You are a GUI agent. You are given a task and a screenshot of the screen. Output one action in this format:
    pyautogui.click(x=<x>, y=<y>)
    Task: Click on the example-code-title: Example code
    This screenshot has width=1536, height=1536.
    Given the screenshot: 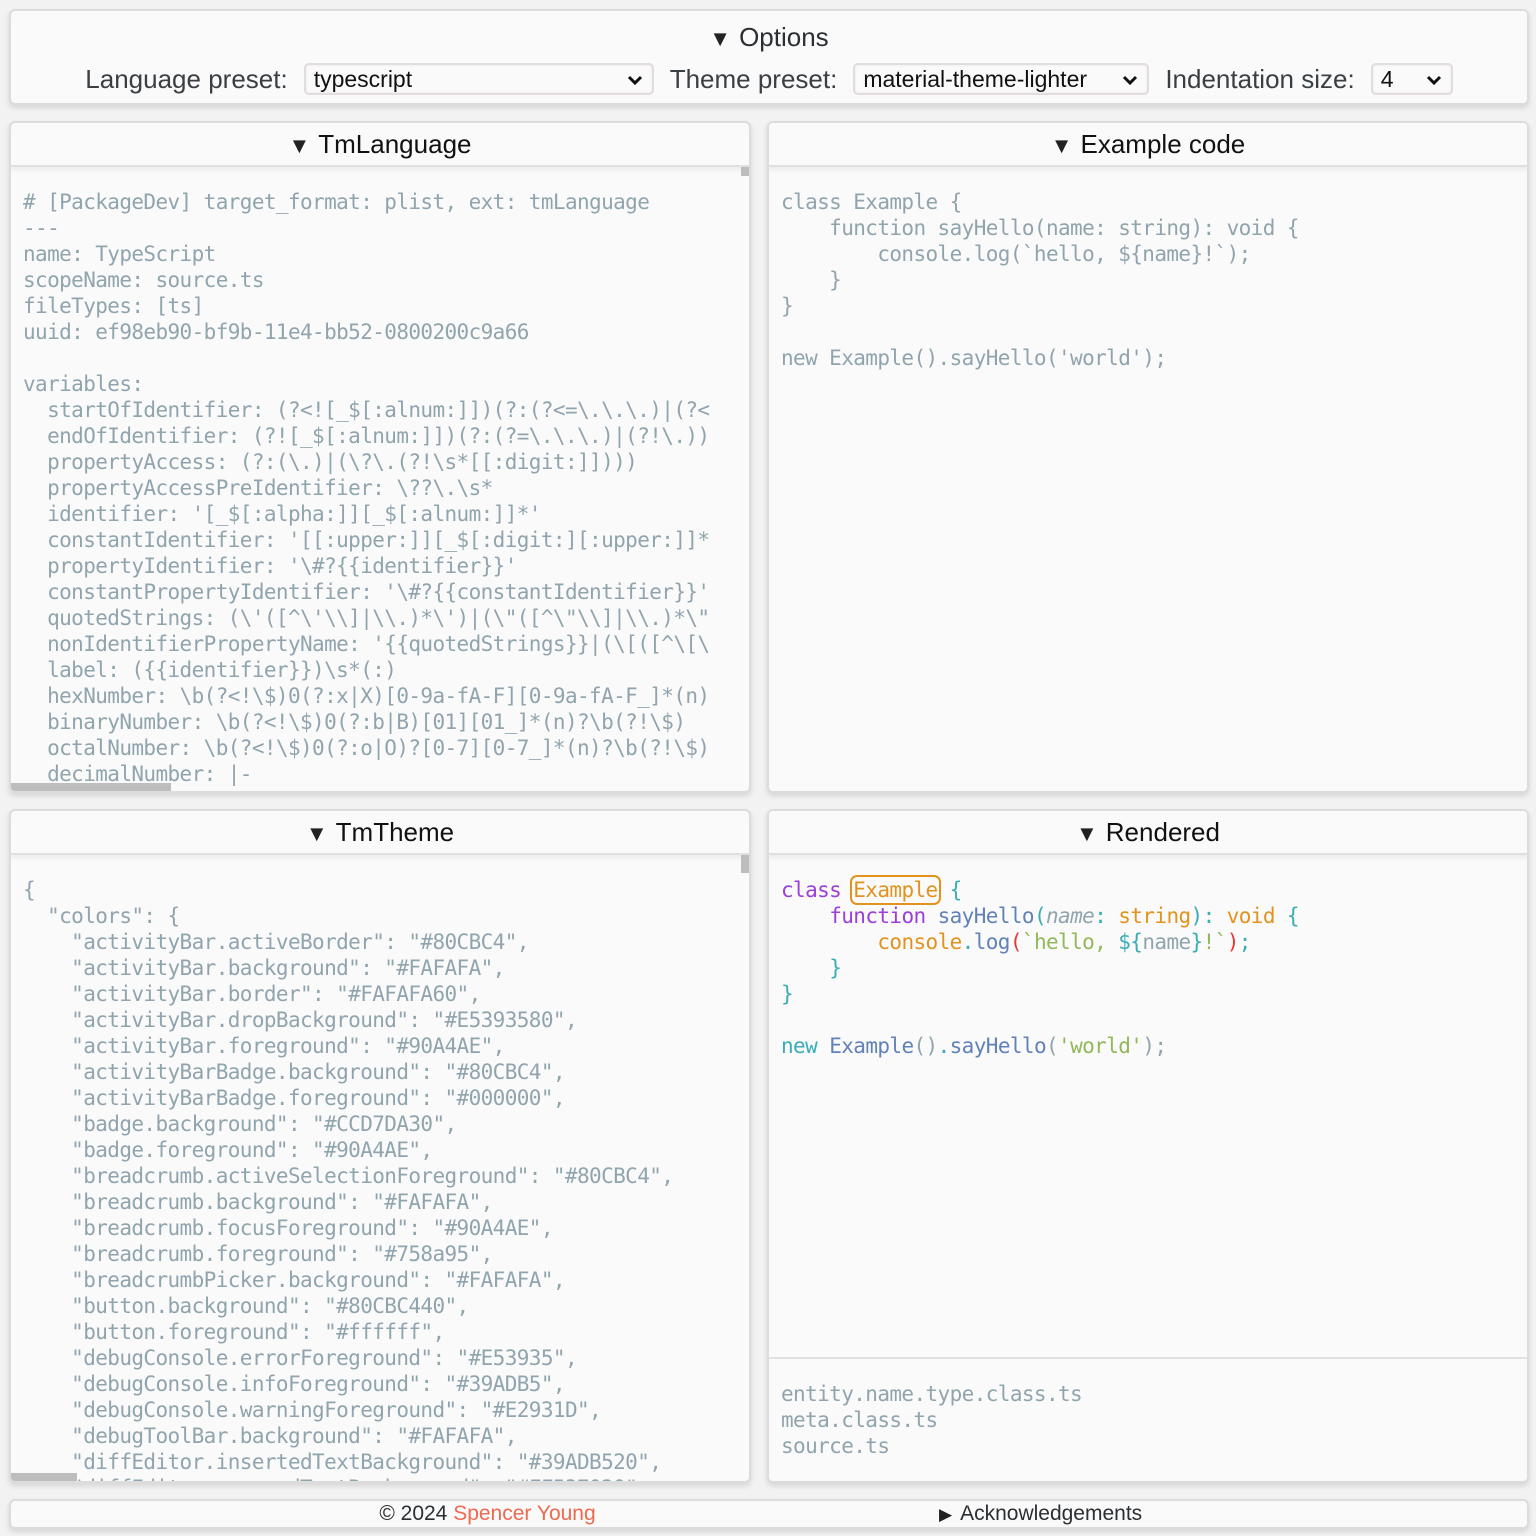 What is the action you would take?
    pyautogui.click(x=1163, y=144)
    